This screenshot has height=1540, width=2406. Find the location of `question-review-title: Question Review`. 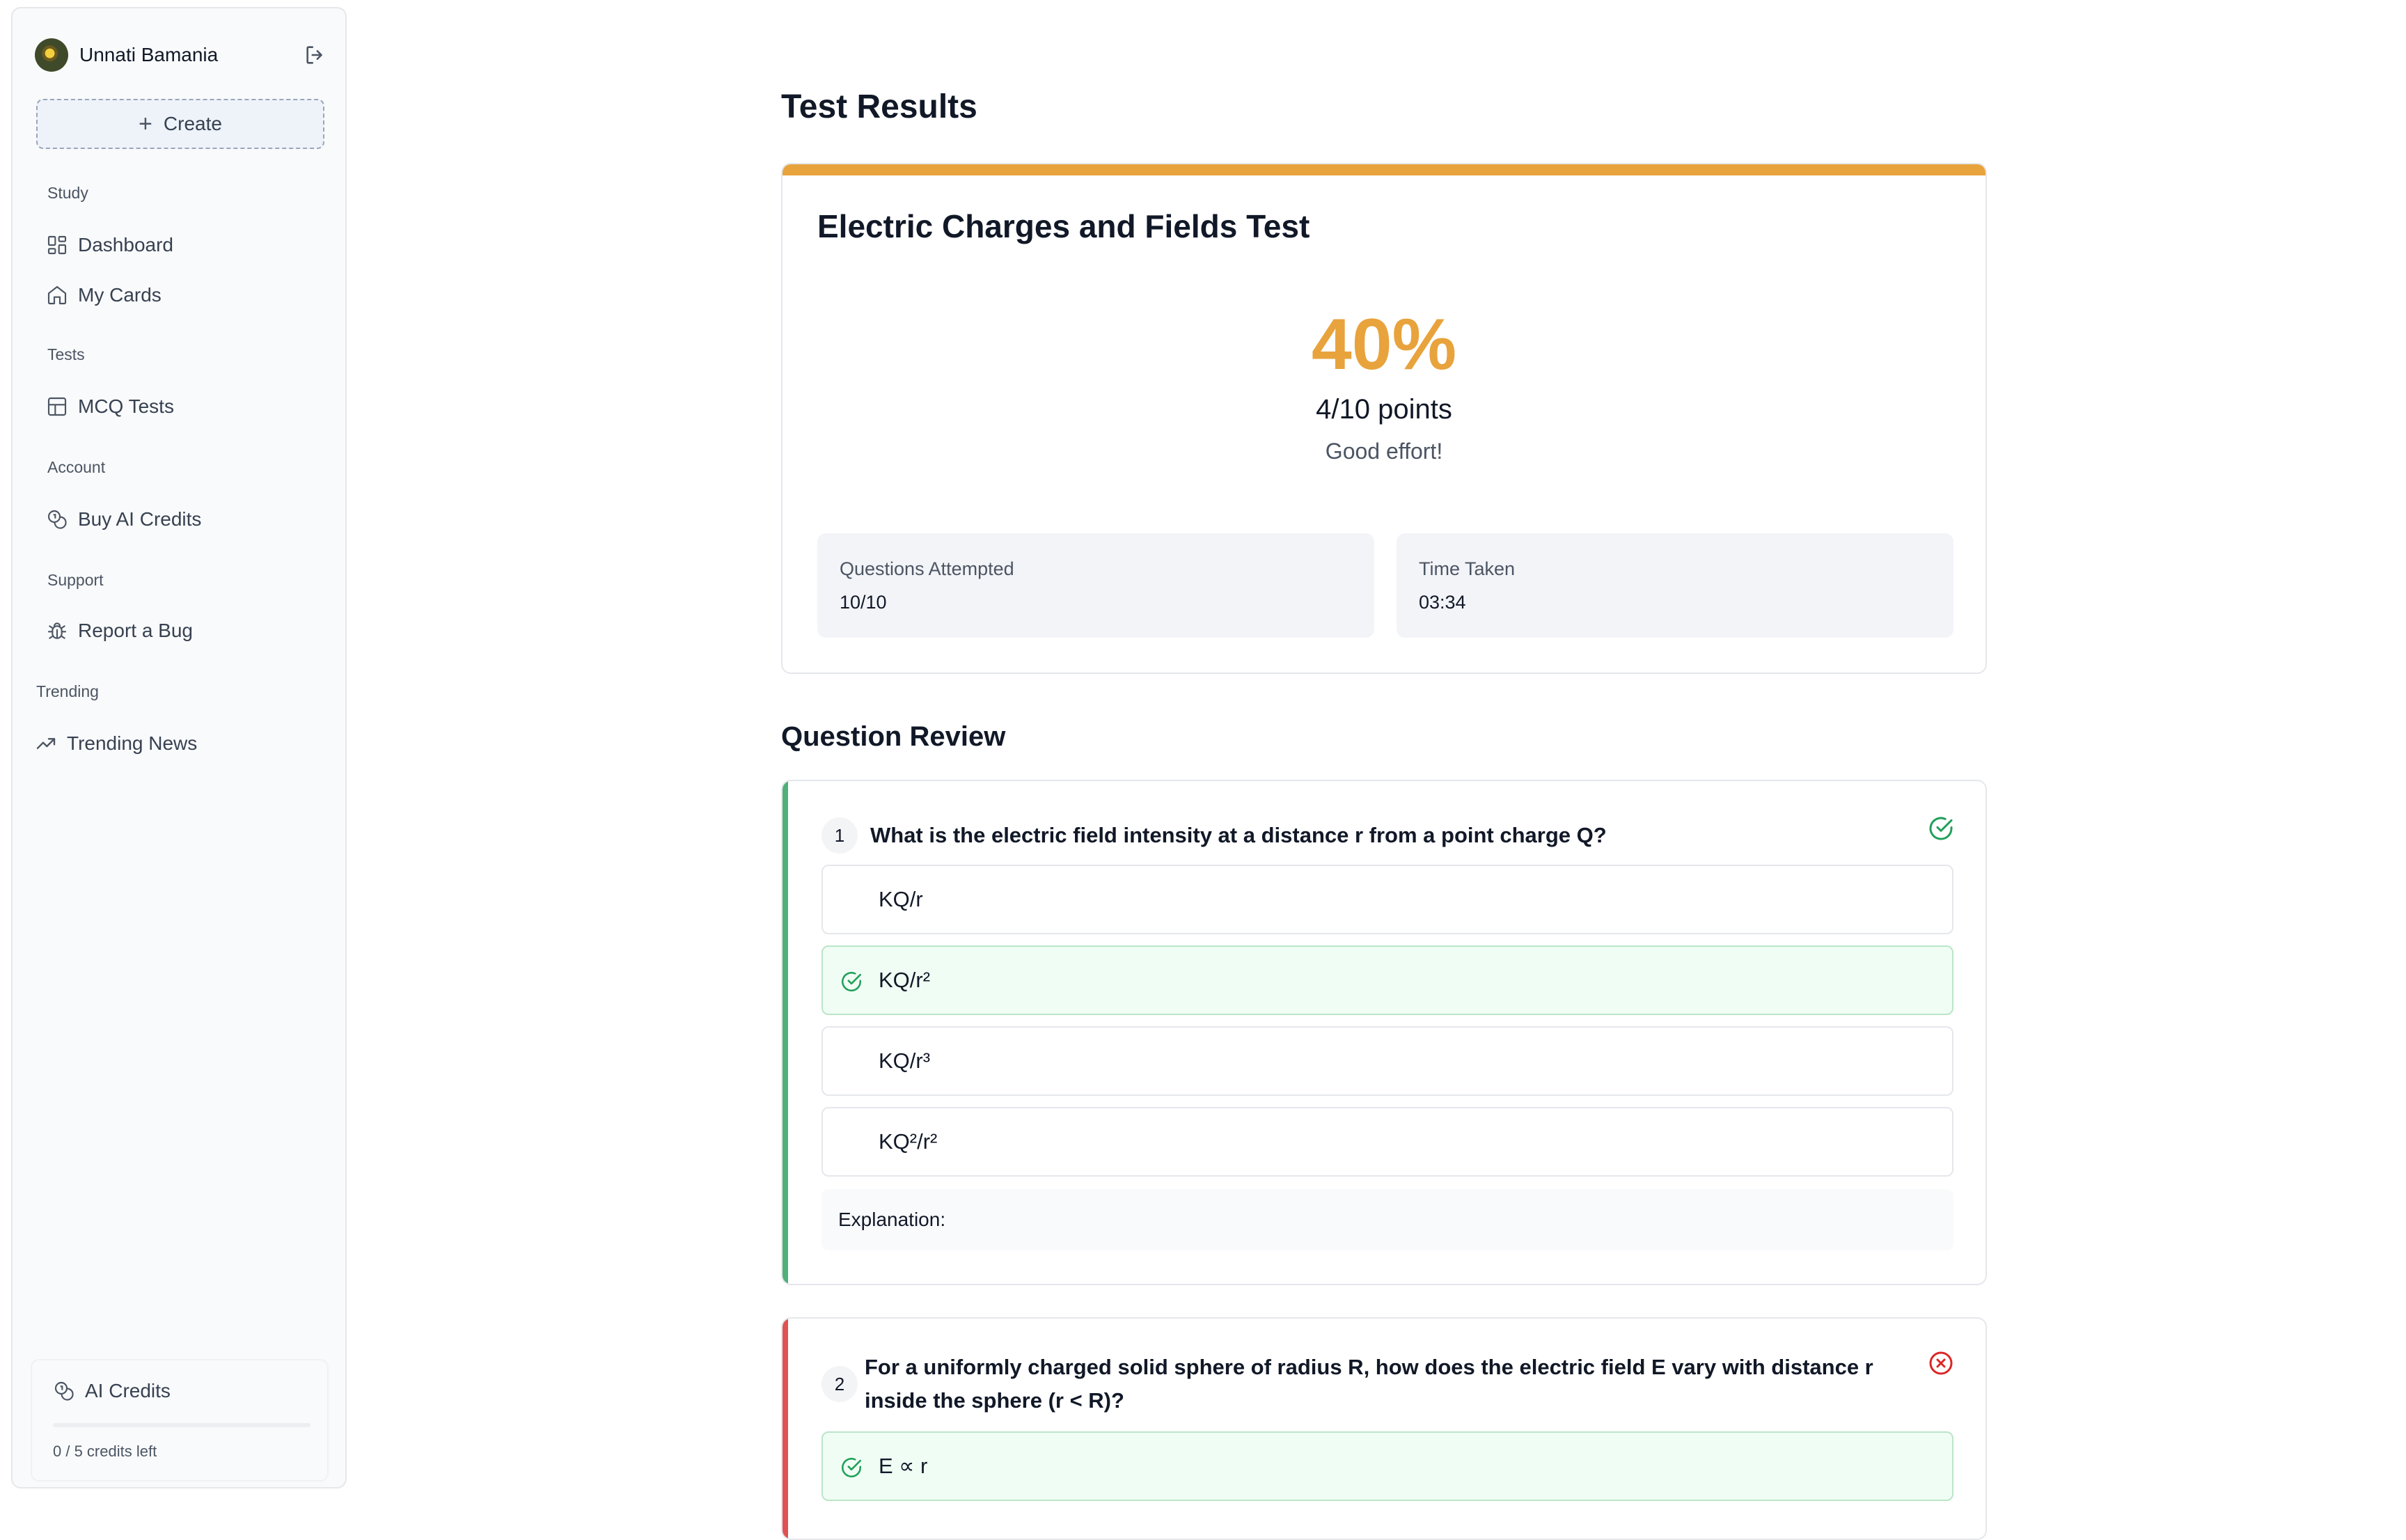

question-review-title: Question Review is located at coordinates (894, 736).